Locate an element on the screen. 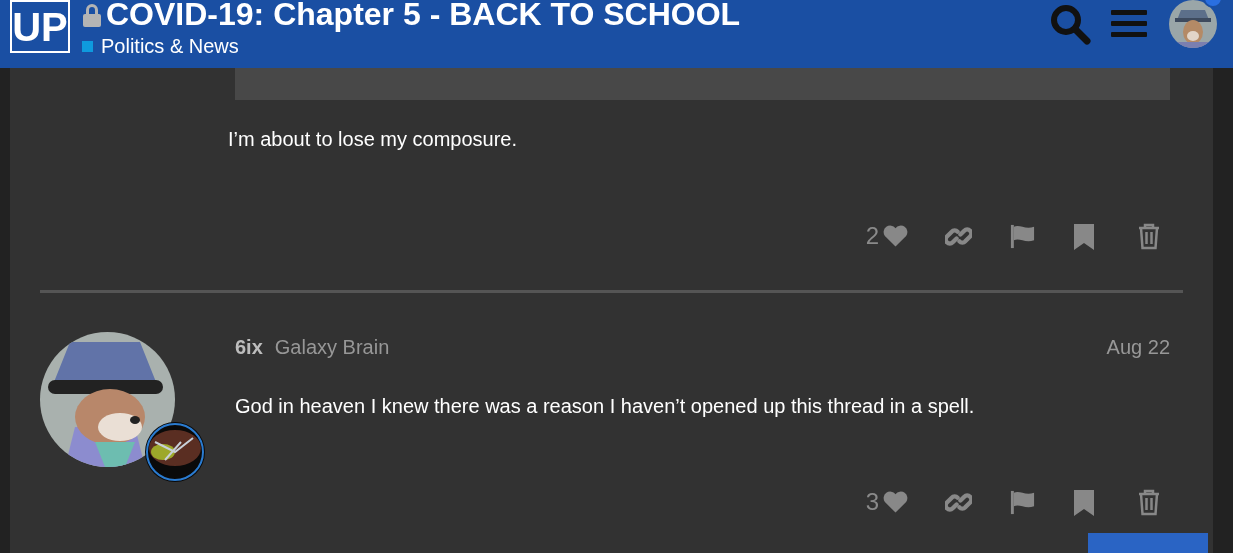 The image size is (1233, 553). like-button: 3 is located at coordinates (887, 502).